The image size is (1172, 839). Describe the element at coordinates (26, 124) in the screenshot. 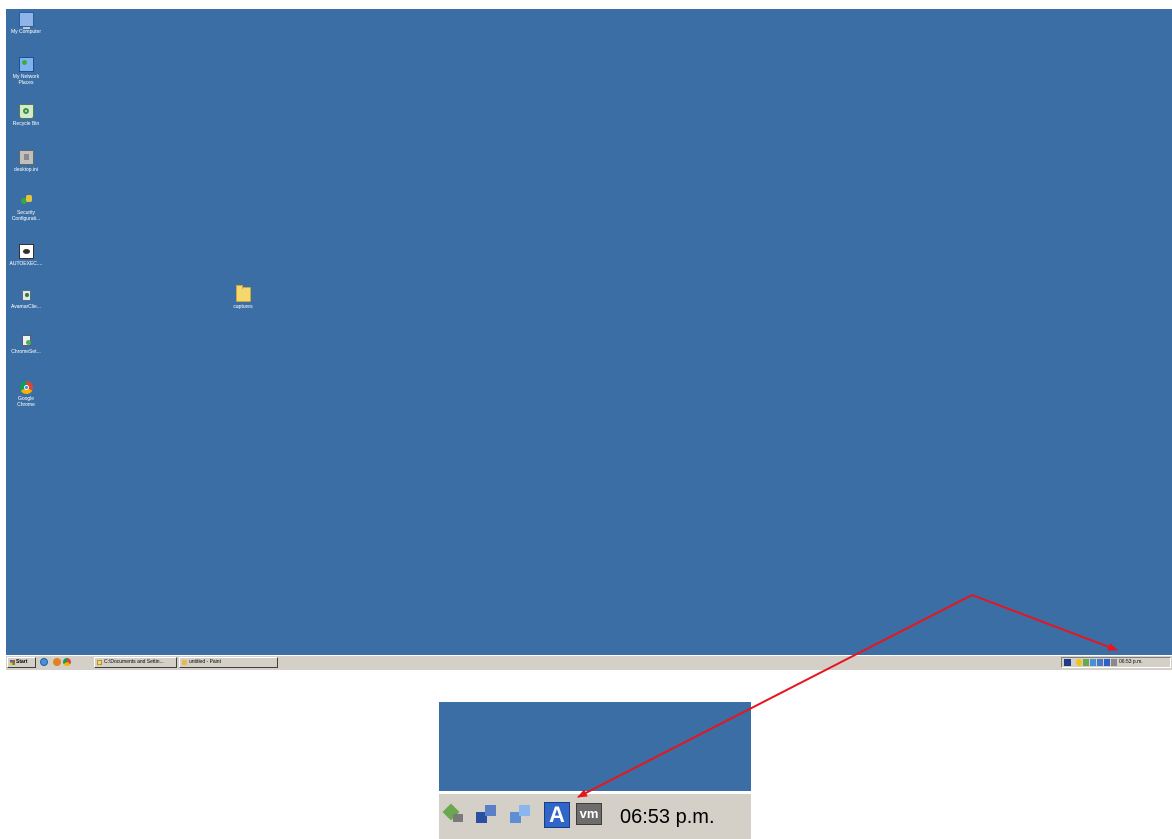

I see `desktop-icon-label: Recycle Bin` at that location.